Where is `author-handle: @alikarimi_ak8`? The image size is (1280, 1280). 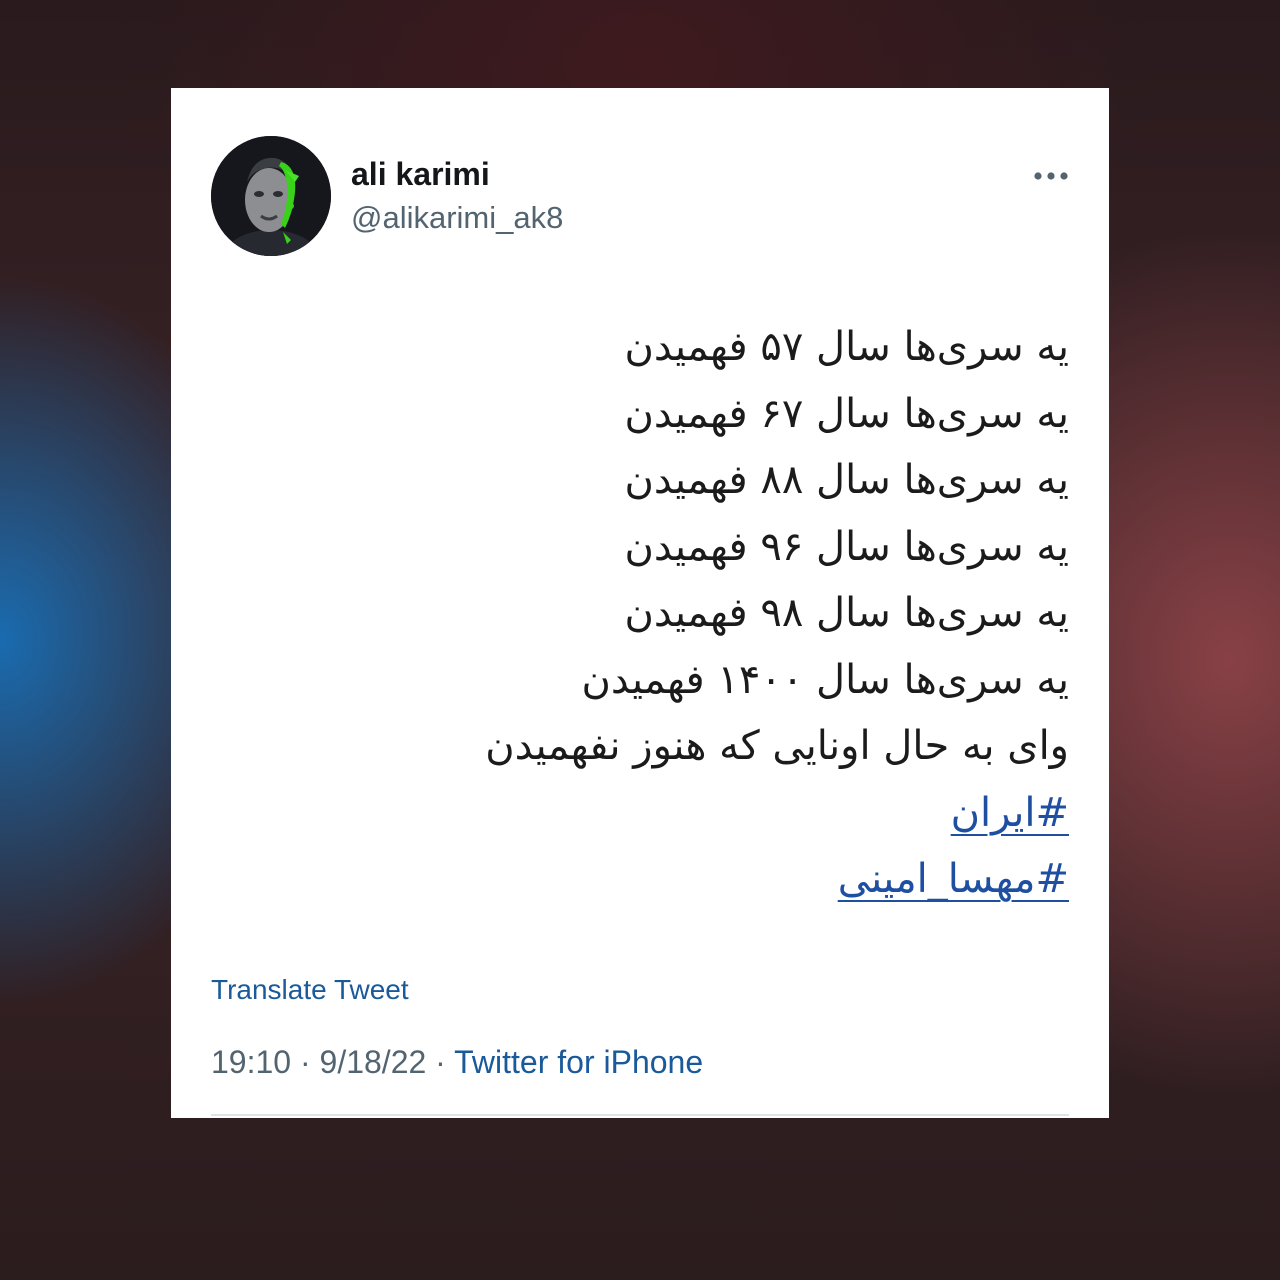
author-handle: @alikarimi_ak8 is located at coordinates (457, 218).